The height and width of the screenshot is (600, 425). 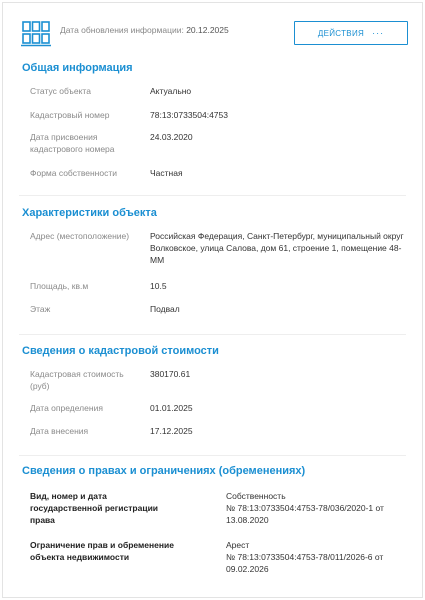 I want to click on field-label: Форма собственности, so click(x=73, y=173).